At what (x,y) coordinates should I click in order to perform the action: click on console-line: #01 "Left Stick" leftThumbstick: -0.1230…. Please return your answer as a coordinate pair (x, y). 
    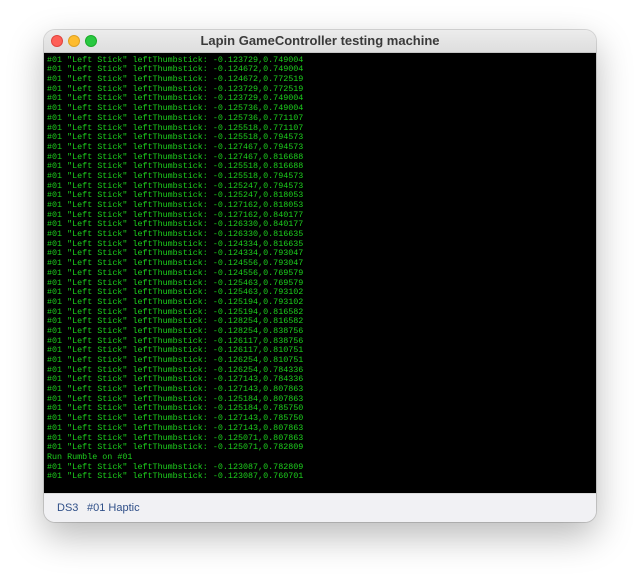
    Looking at the image, I should click on (175, 476).